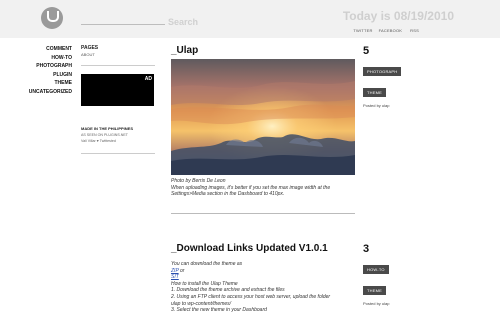  Describe the element at coordinates (391, 30) in the screenshot. I see `facebook-link: FACEBOOK` at that location.